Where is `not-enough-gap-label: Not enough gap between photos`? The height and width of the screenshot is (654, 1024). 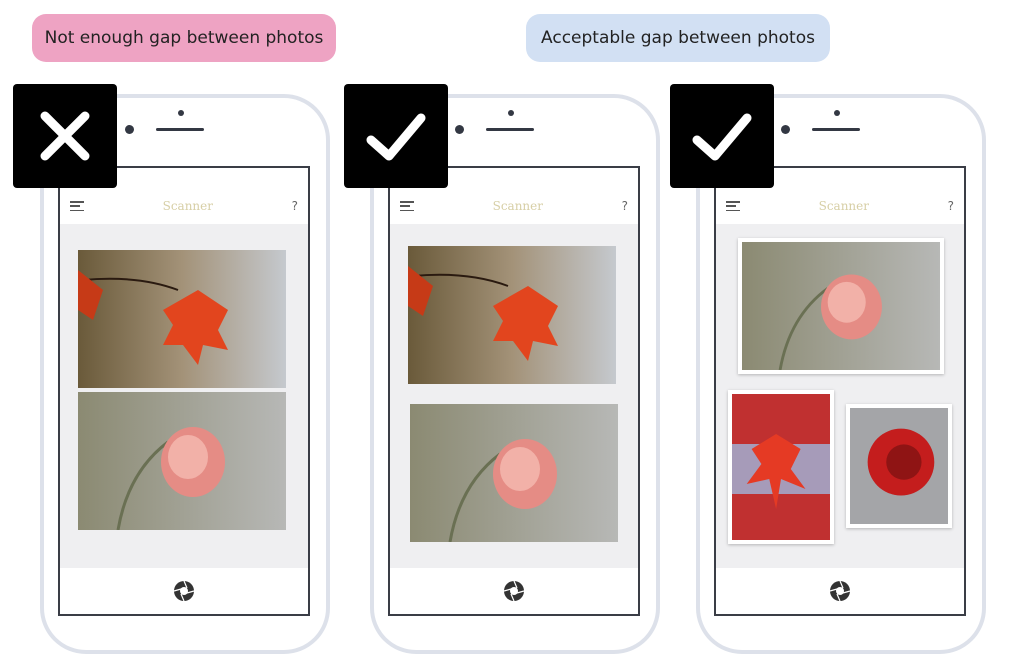
not-enough-gap-label: Not enough gap between photos is located at coordinates (184, 38).